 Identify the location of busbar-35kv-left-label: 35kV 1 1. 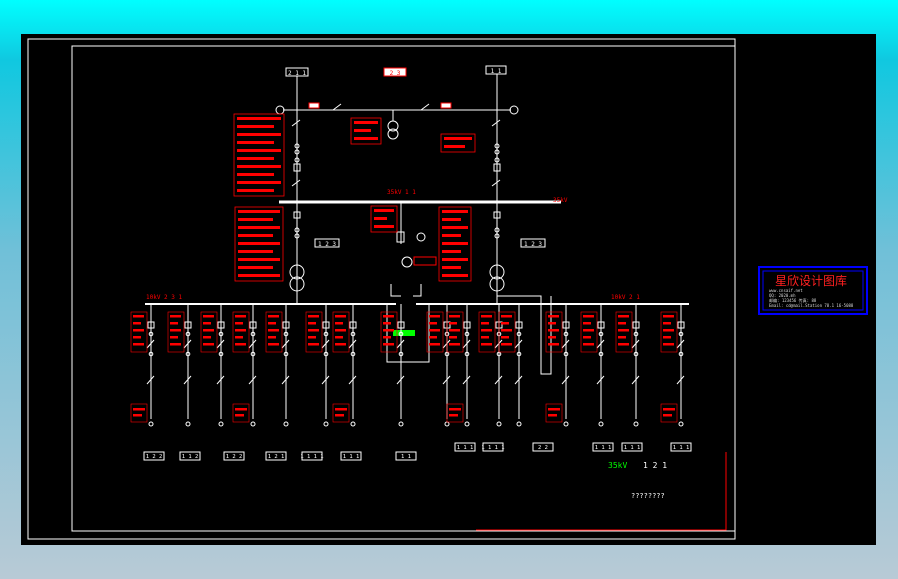
(401, 192).